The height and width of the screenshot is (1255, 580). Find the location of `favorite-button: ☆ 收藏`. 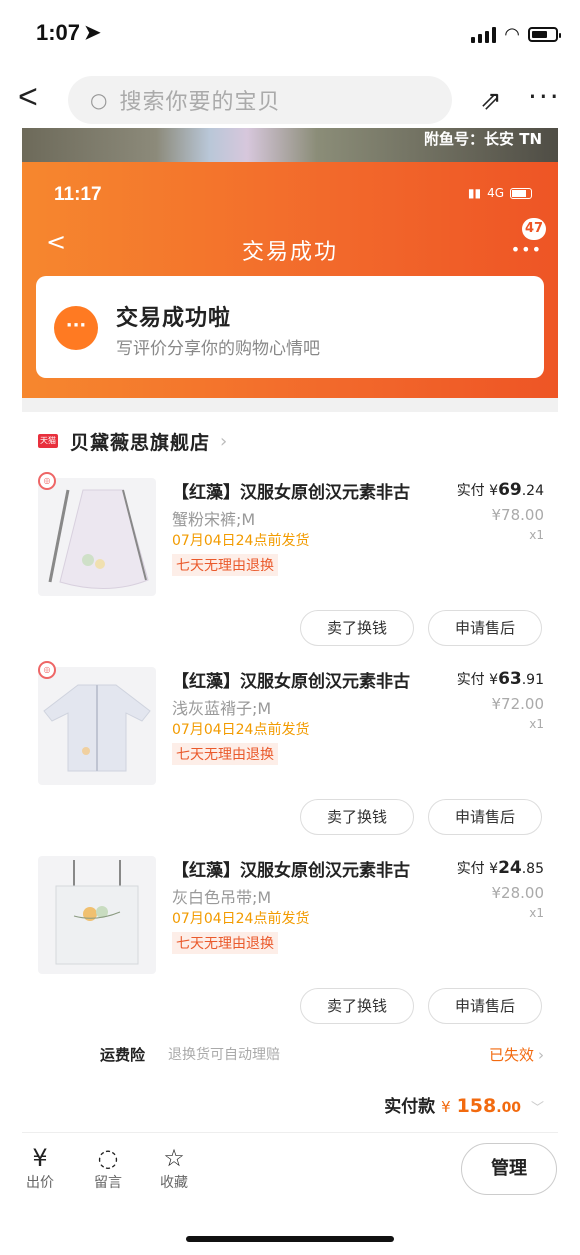

favorite-button: ☆ 收藏 is located at coordinates (174, 1168).